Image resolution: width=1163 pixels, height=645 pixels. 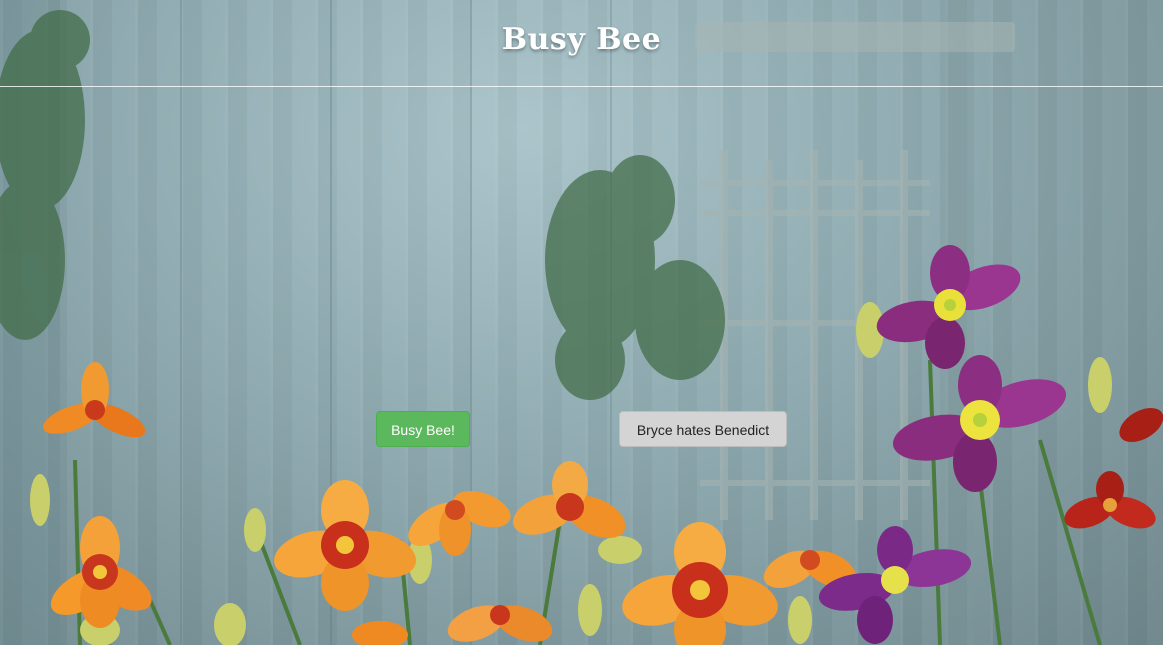 What do you see at coordinates (703, 429) in the screenshot?
I see `bryce-hates-benedict-button: Bryce hates Benedict` at bounding box center [703, 429].